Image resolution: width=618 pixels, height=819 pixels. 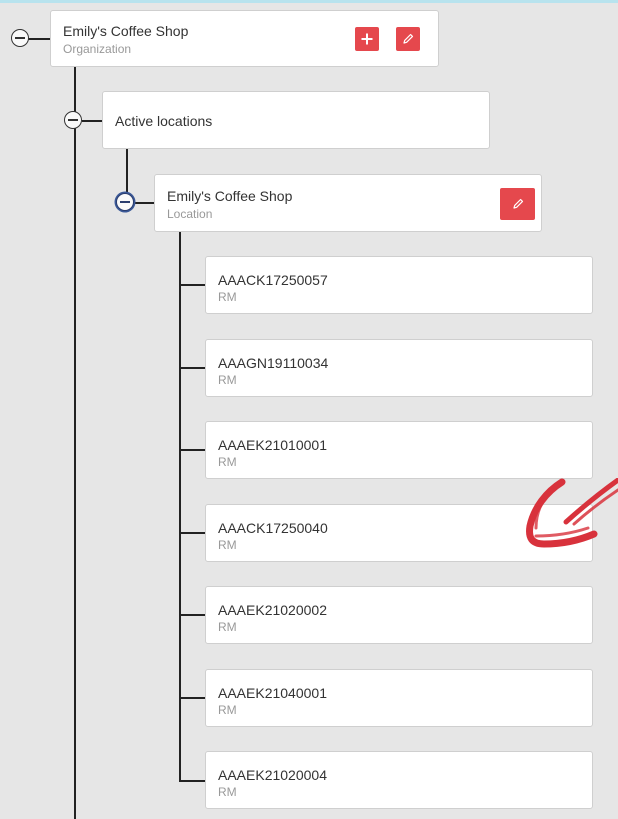 I want to click on plus-icon, so click(x=367, y=39).